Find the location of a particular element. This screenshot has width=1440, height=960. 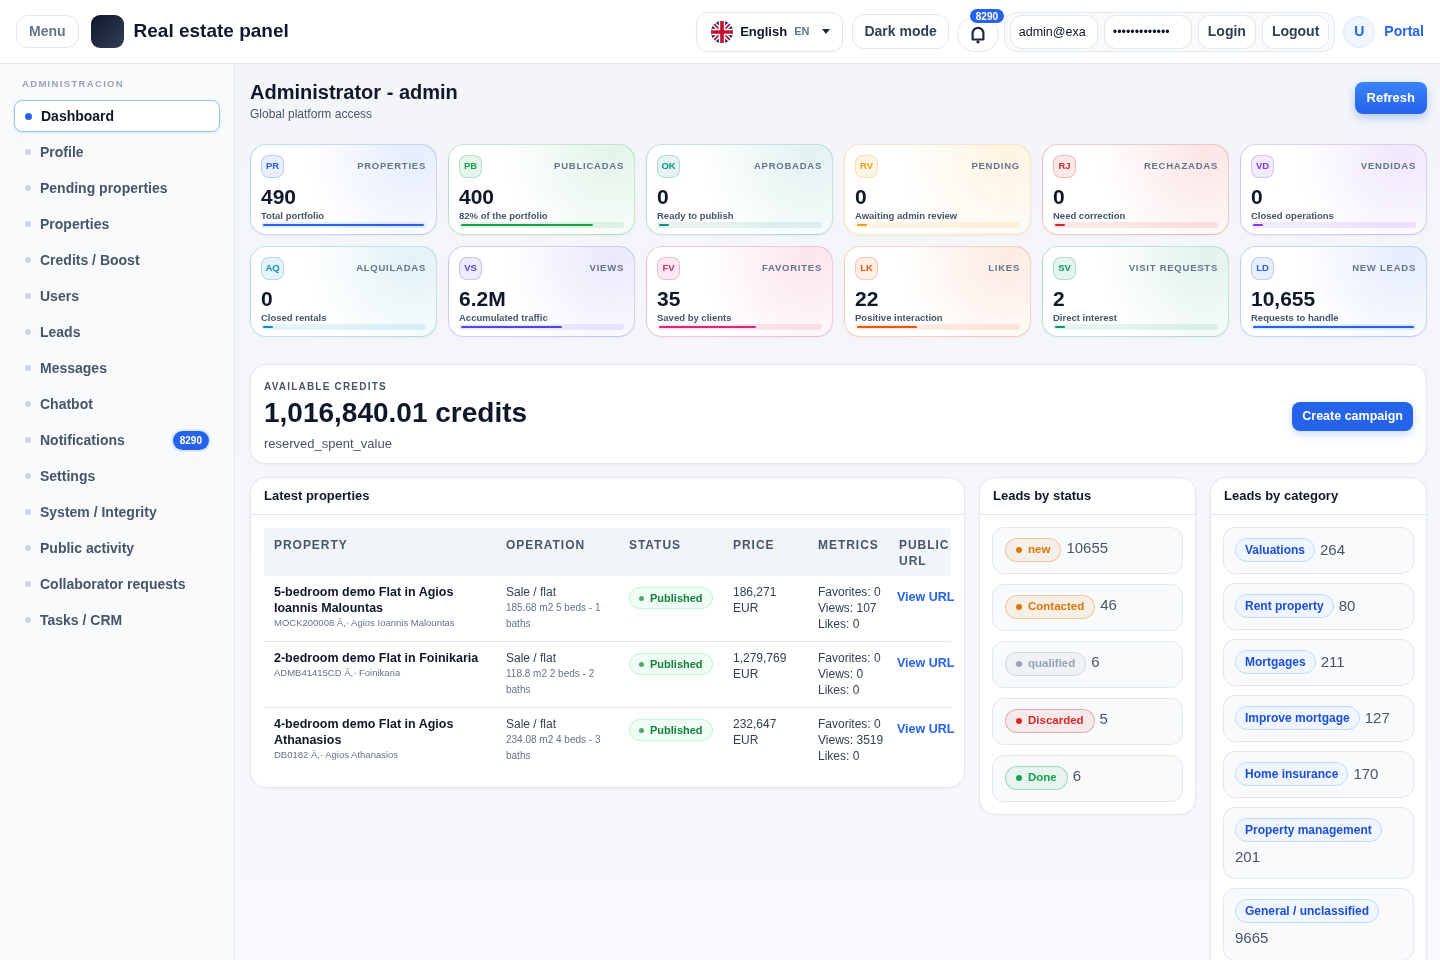

sidebar-item: Properties is located at coordinates (117, 224).